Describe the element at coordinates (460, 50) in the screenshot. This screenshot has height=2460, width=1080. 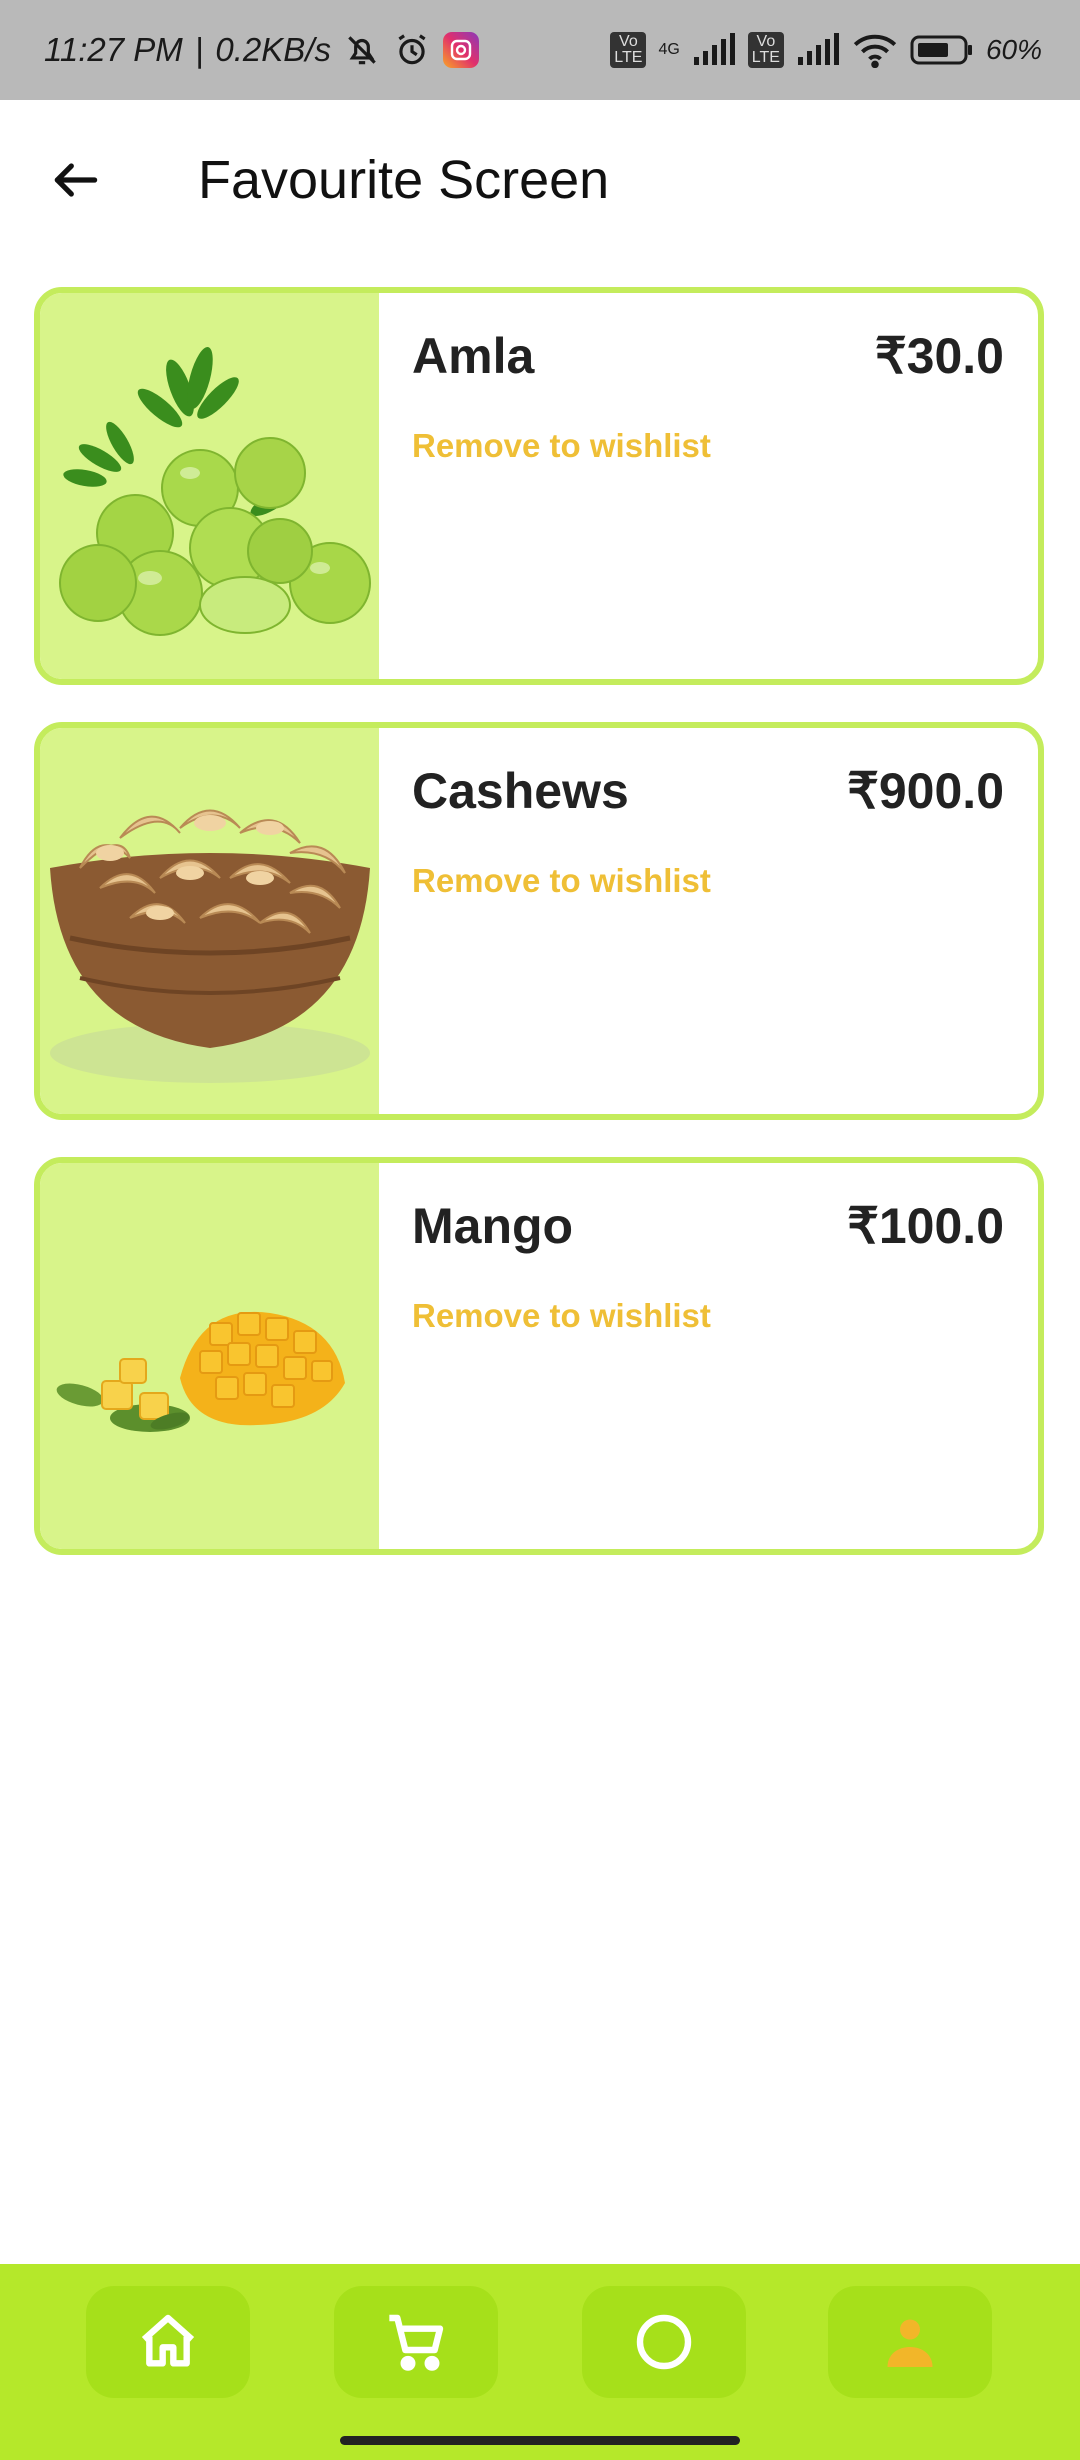
I see `instagram-icon` at that location.